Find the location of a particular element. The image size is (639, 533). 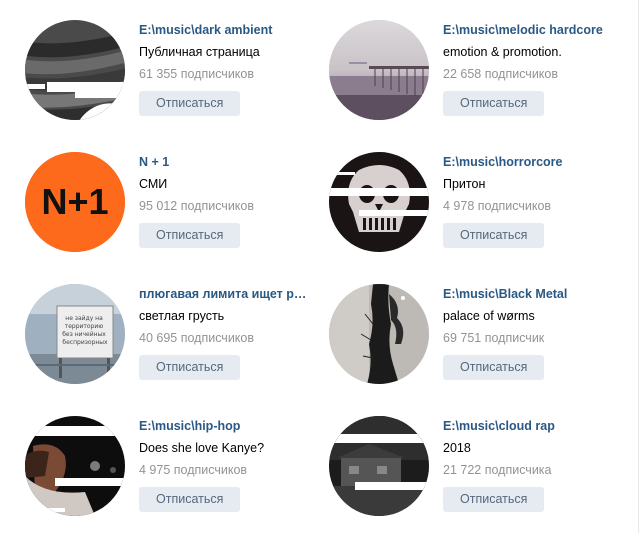

group-subscribers: 95 012 подписчиков is located at coordinates (197, 206).